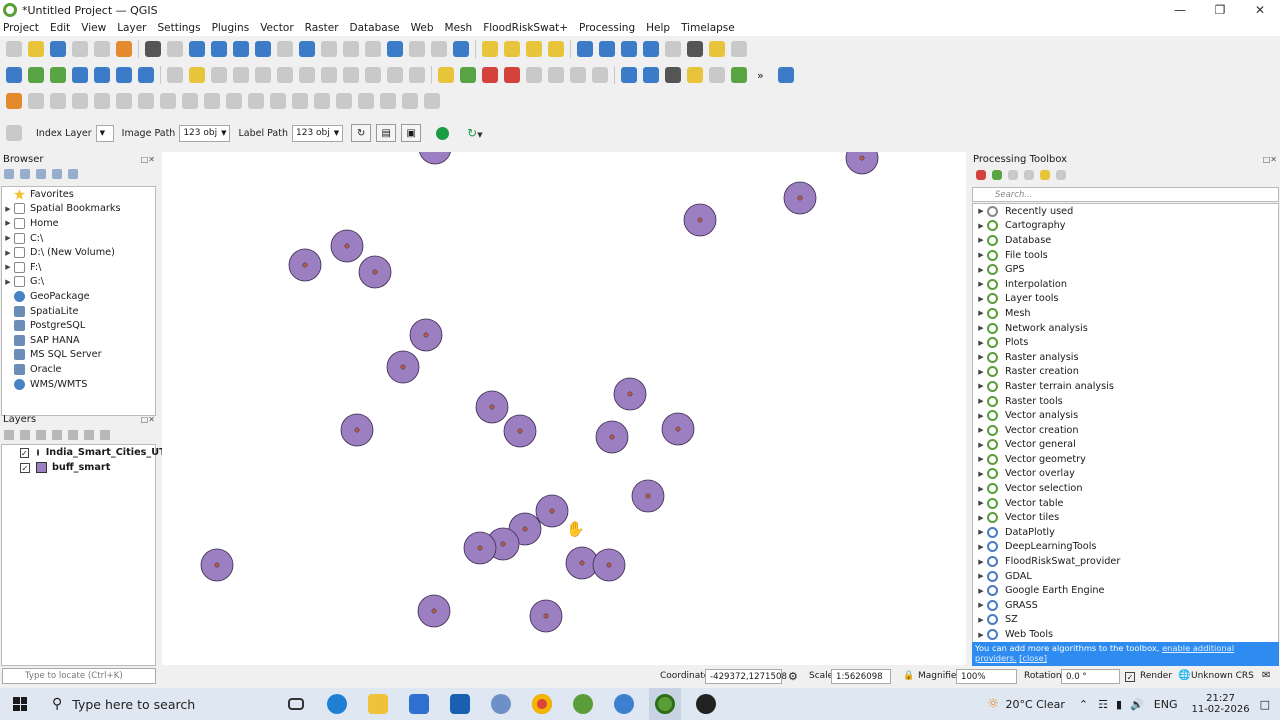 Image resolution: width=1280 pixels, height=720 pixels. What do you see at coordinates (417, 49) in the screenshot?
I see `show-bookmarks-icon` at bounding box center [417, 49].